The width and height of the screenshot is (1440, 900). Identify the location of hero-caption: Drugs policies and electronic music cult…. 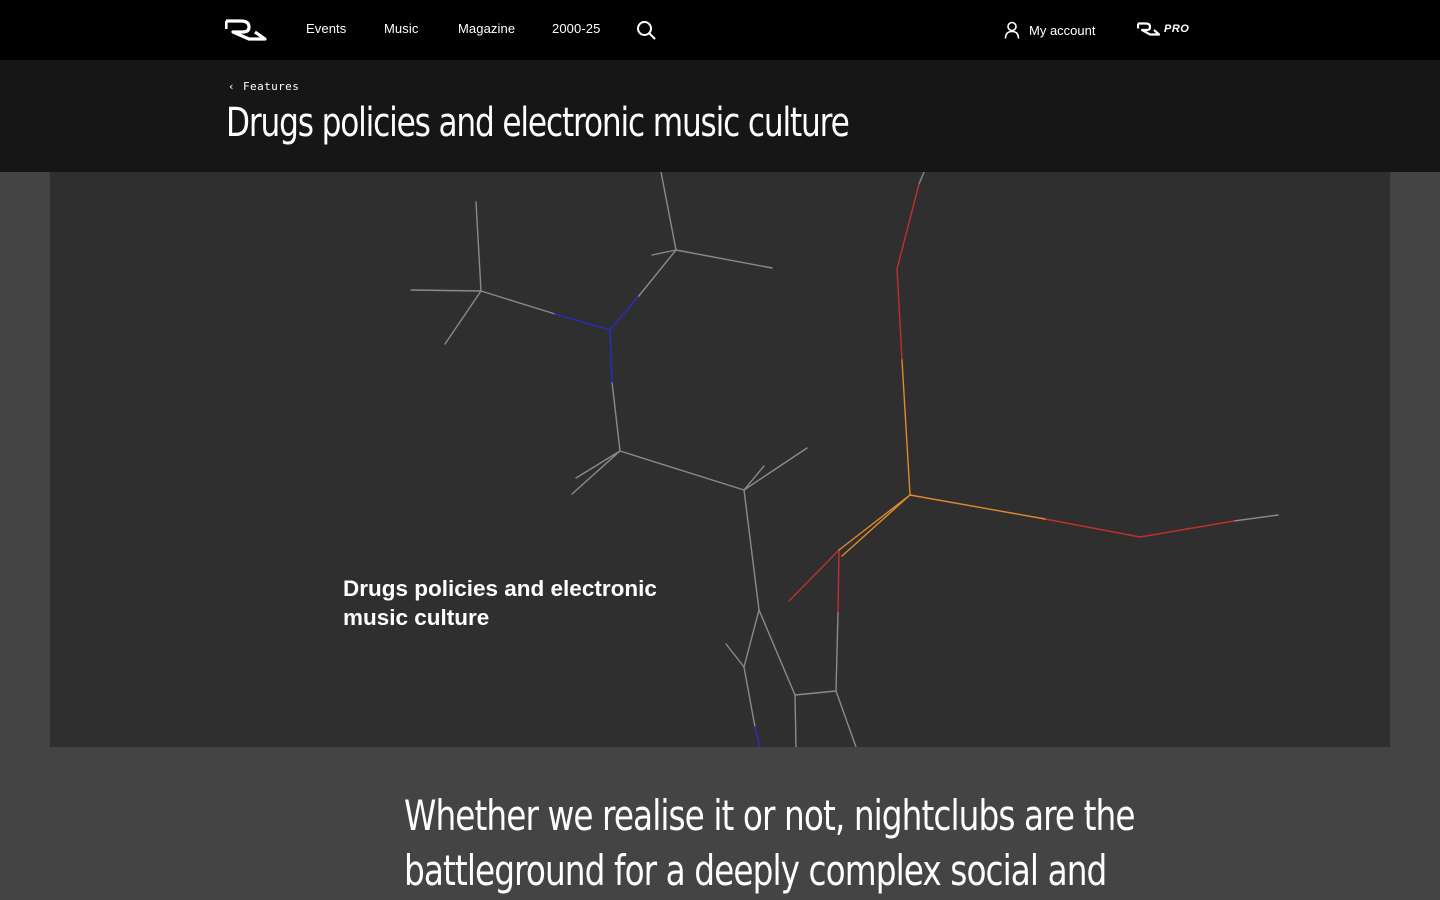
(500, 603).